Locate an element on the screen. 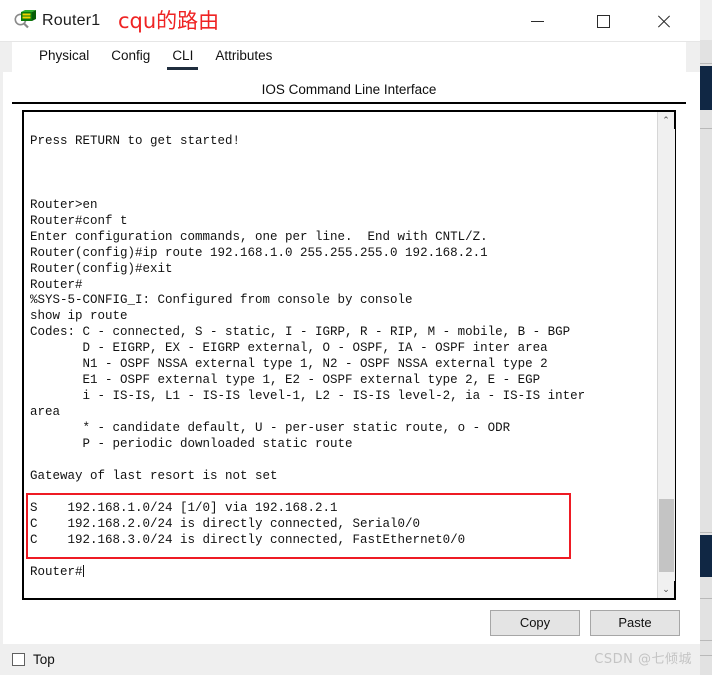 This screenshot has width=712, height=675. scrollbar-track is located at coordinates (666, 355).